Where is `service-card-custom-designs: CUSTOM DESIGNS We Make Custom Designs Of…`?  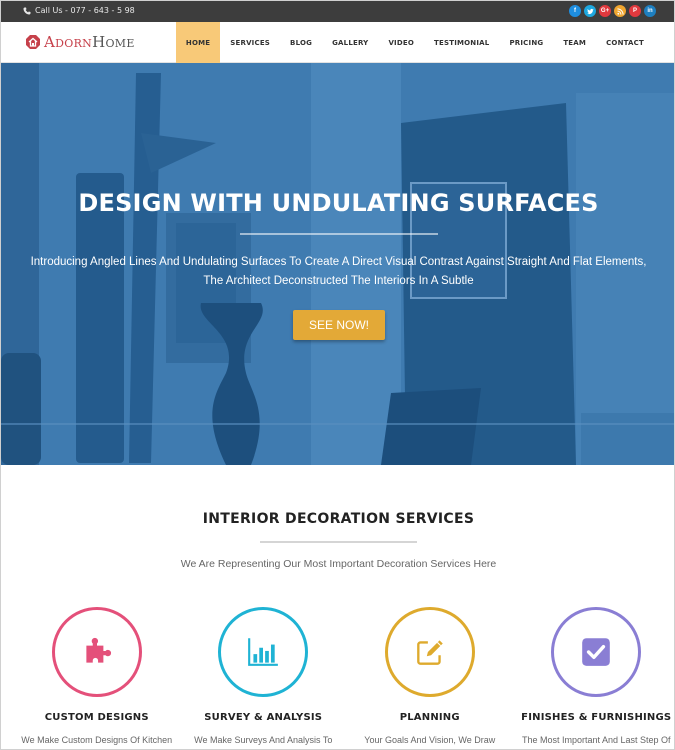 service-card-custom-designs: CUSTOM DESIGNS We Make Custom Designs Of… is located at coordinates (97, 677).